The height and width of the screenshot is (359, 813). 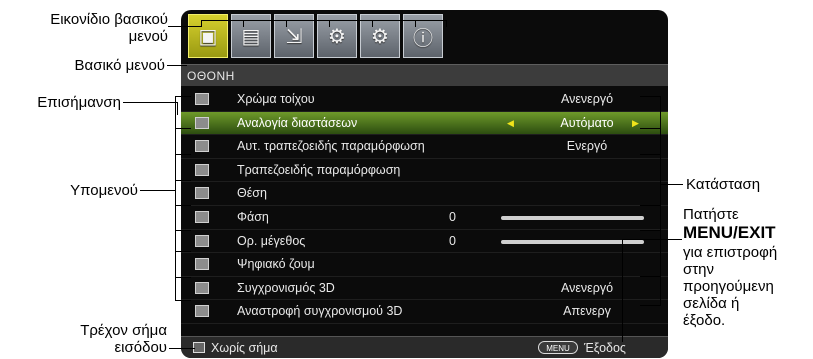 I want to click on row-label: Αναστροφή συγχρονισμού 3D, so click(x=320, y=311).